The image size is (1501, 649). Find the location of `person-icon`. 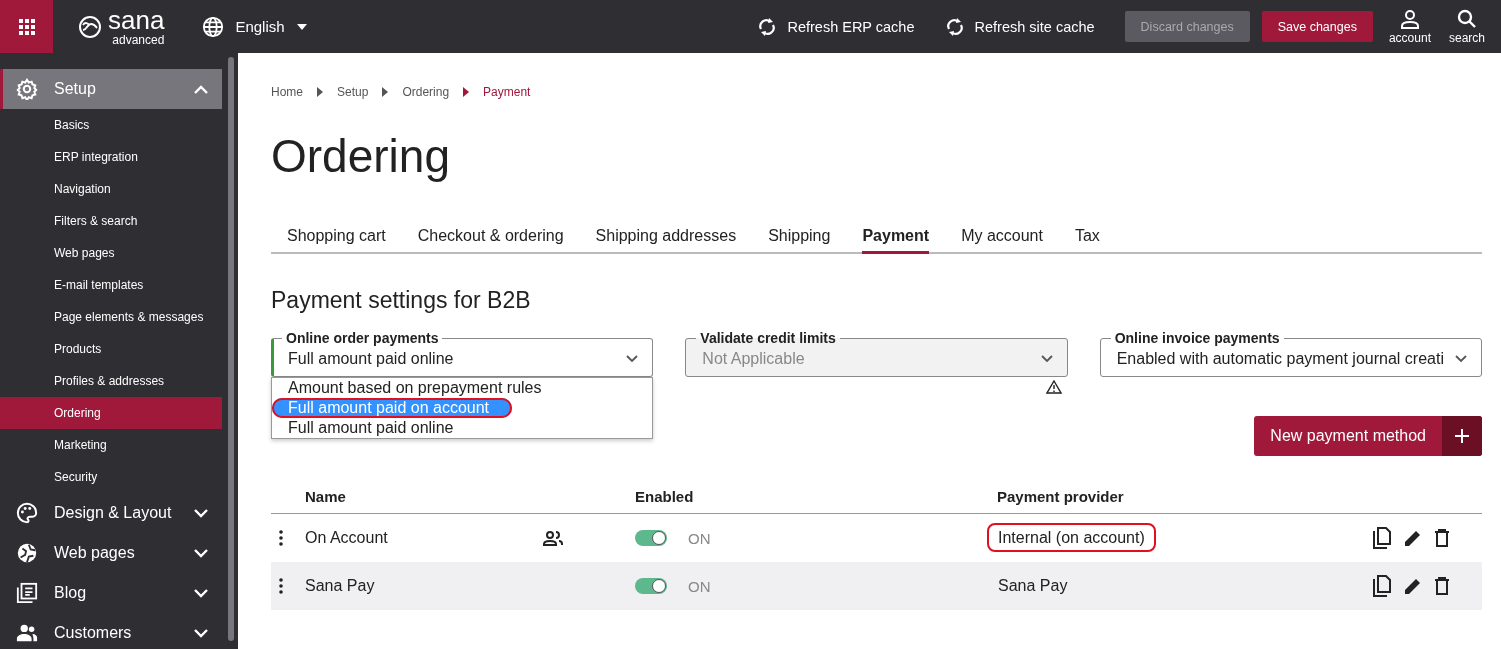

person-icon is located at coordinates (1409, 18).